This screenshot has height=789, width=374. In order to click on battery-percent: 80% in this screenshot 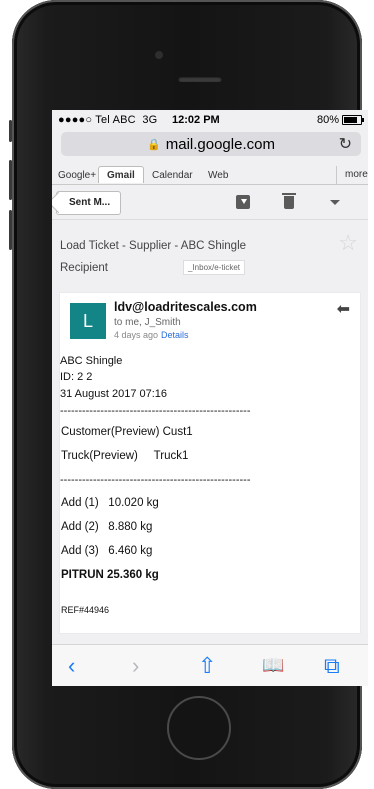, I will do `click(327, 120)`.